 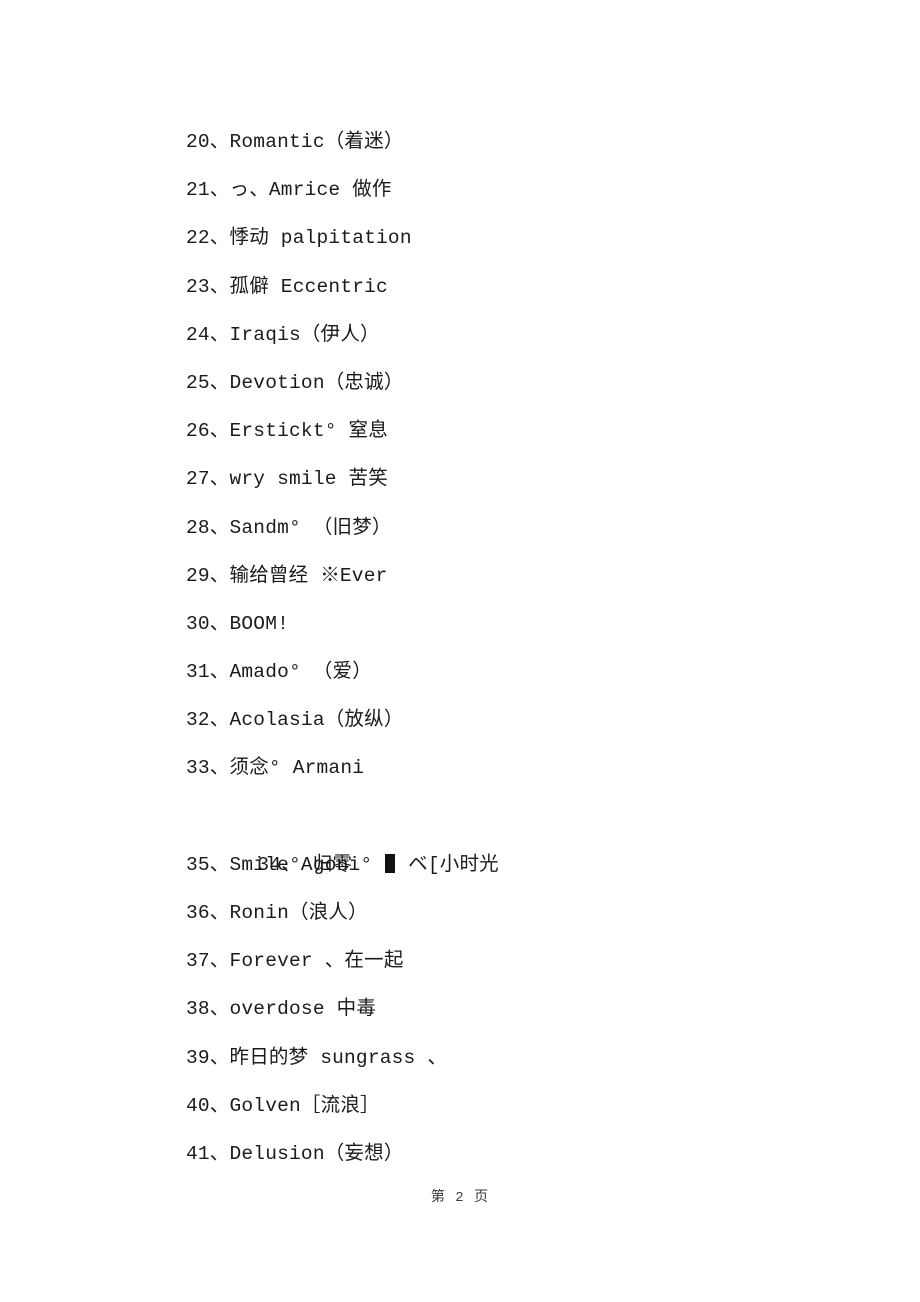 What do you see at coordinates (279, 672) in the screenshot?
I see `list-item: 31、Amado° （爱）` at bounding box center [279, 672].